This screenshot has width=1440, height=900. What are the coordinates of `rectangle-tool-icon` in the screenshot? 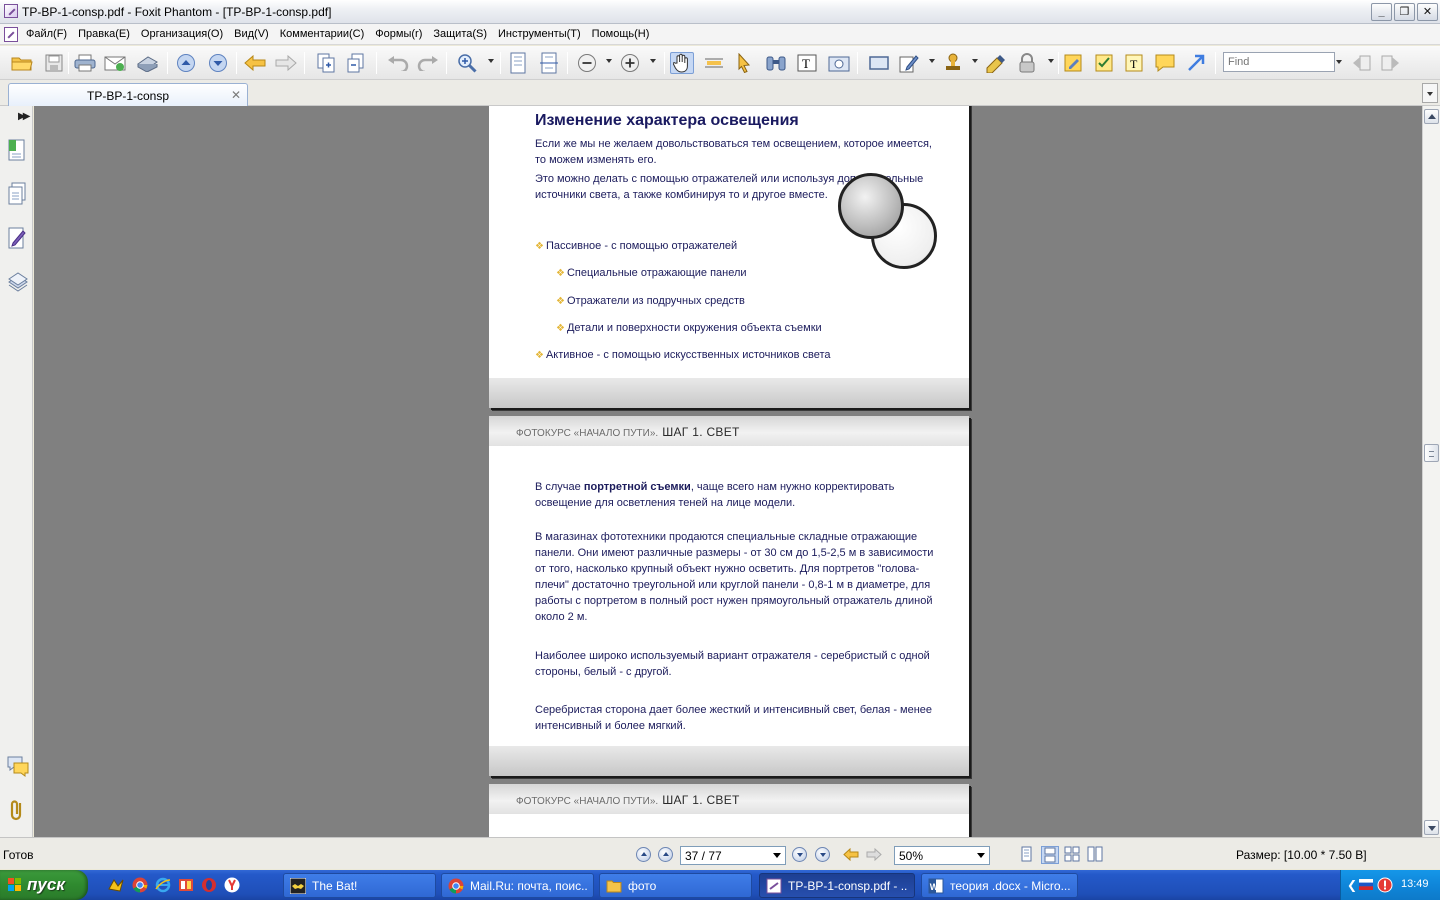 It's located at (879, 63).